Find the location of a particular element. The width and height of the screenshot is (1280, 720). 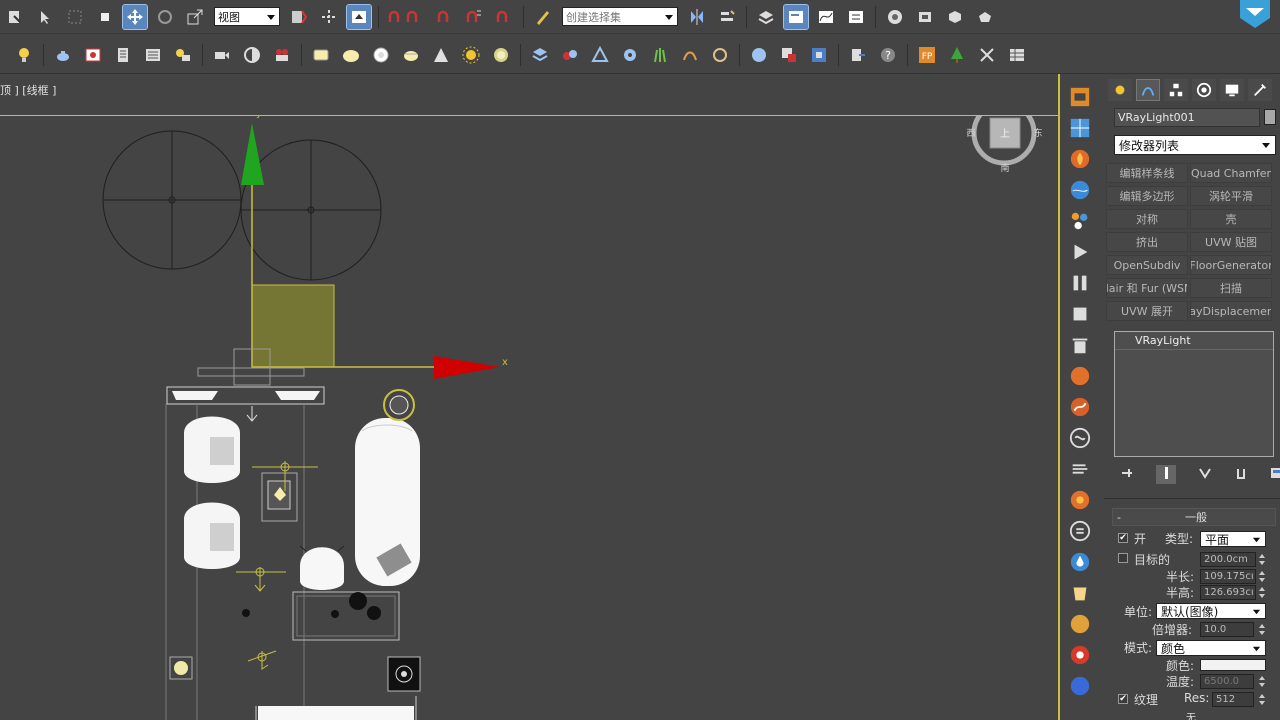

select-rotate-icon is located at coordinates (165, 17).